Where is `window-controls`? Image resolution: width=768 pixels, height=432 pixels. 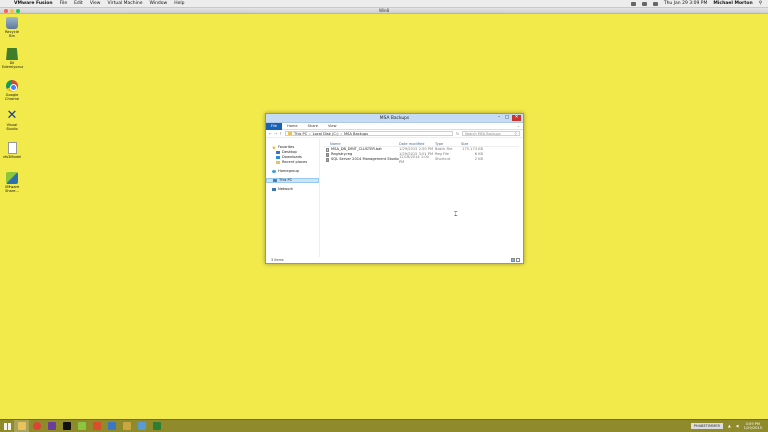
window-controls is located at coordinates (12, 11).